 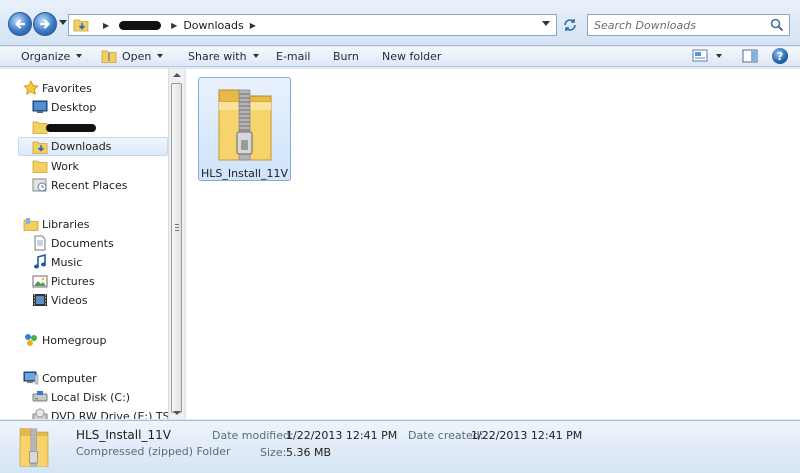 I want to click on folder-icon, so click(x=40, y=166).